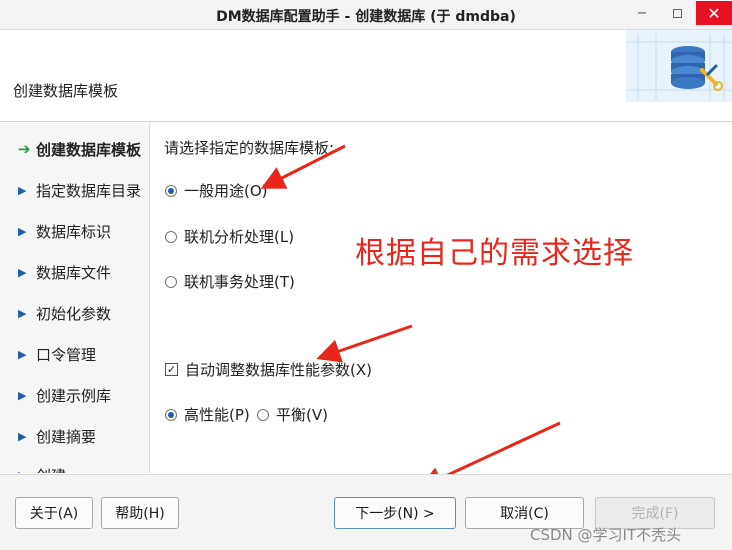 Image resolution: width=732 pixels, height=550 pixels. What do you see at coordinates (74, 395) in the screenshot?
I see `step-label: 创建示例库` at bounding box center [74, 395].